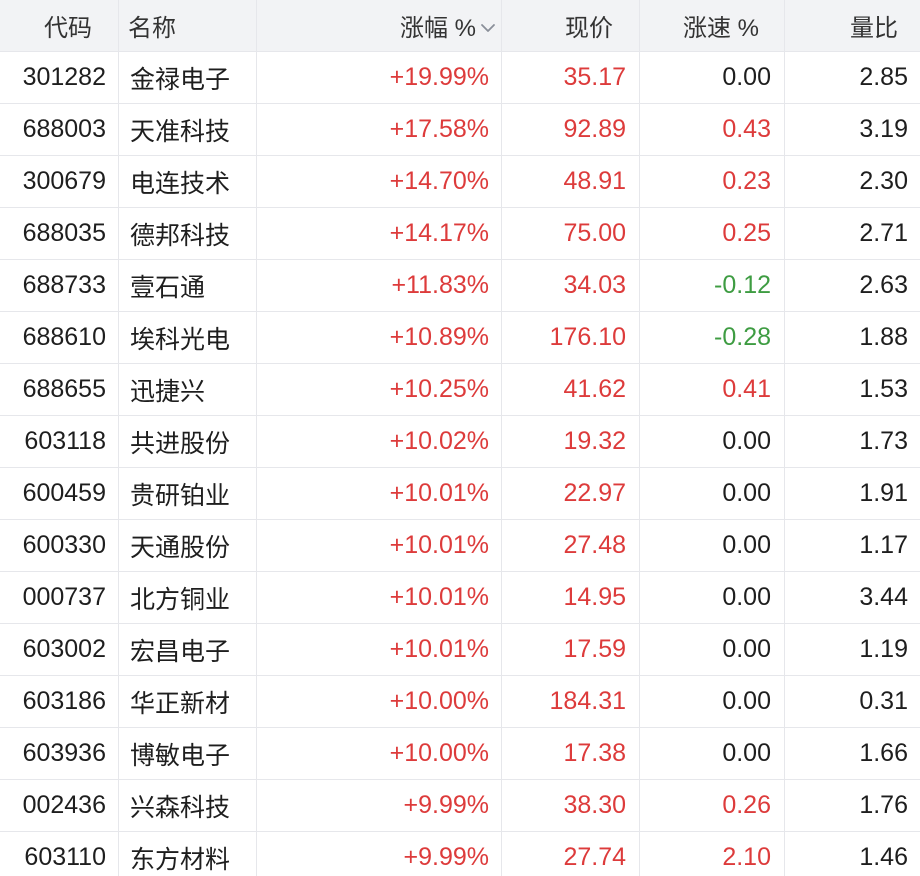  I want to click on cell-name: 兴森科技, so click(188, 805).